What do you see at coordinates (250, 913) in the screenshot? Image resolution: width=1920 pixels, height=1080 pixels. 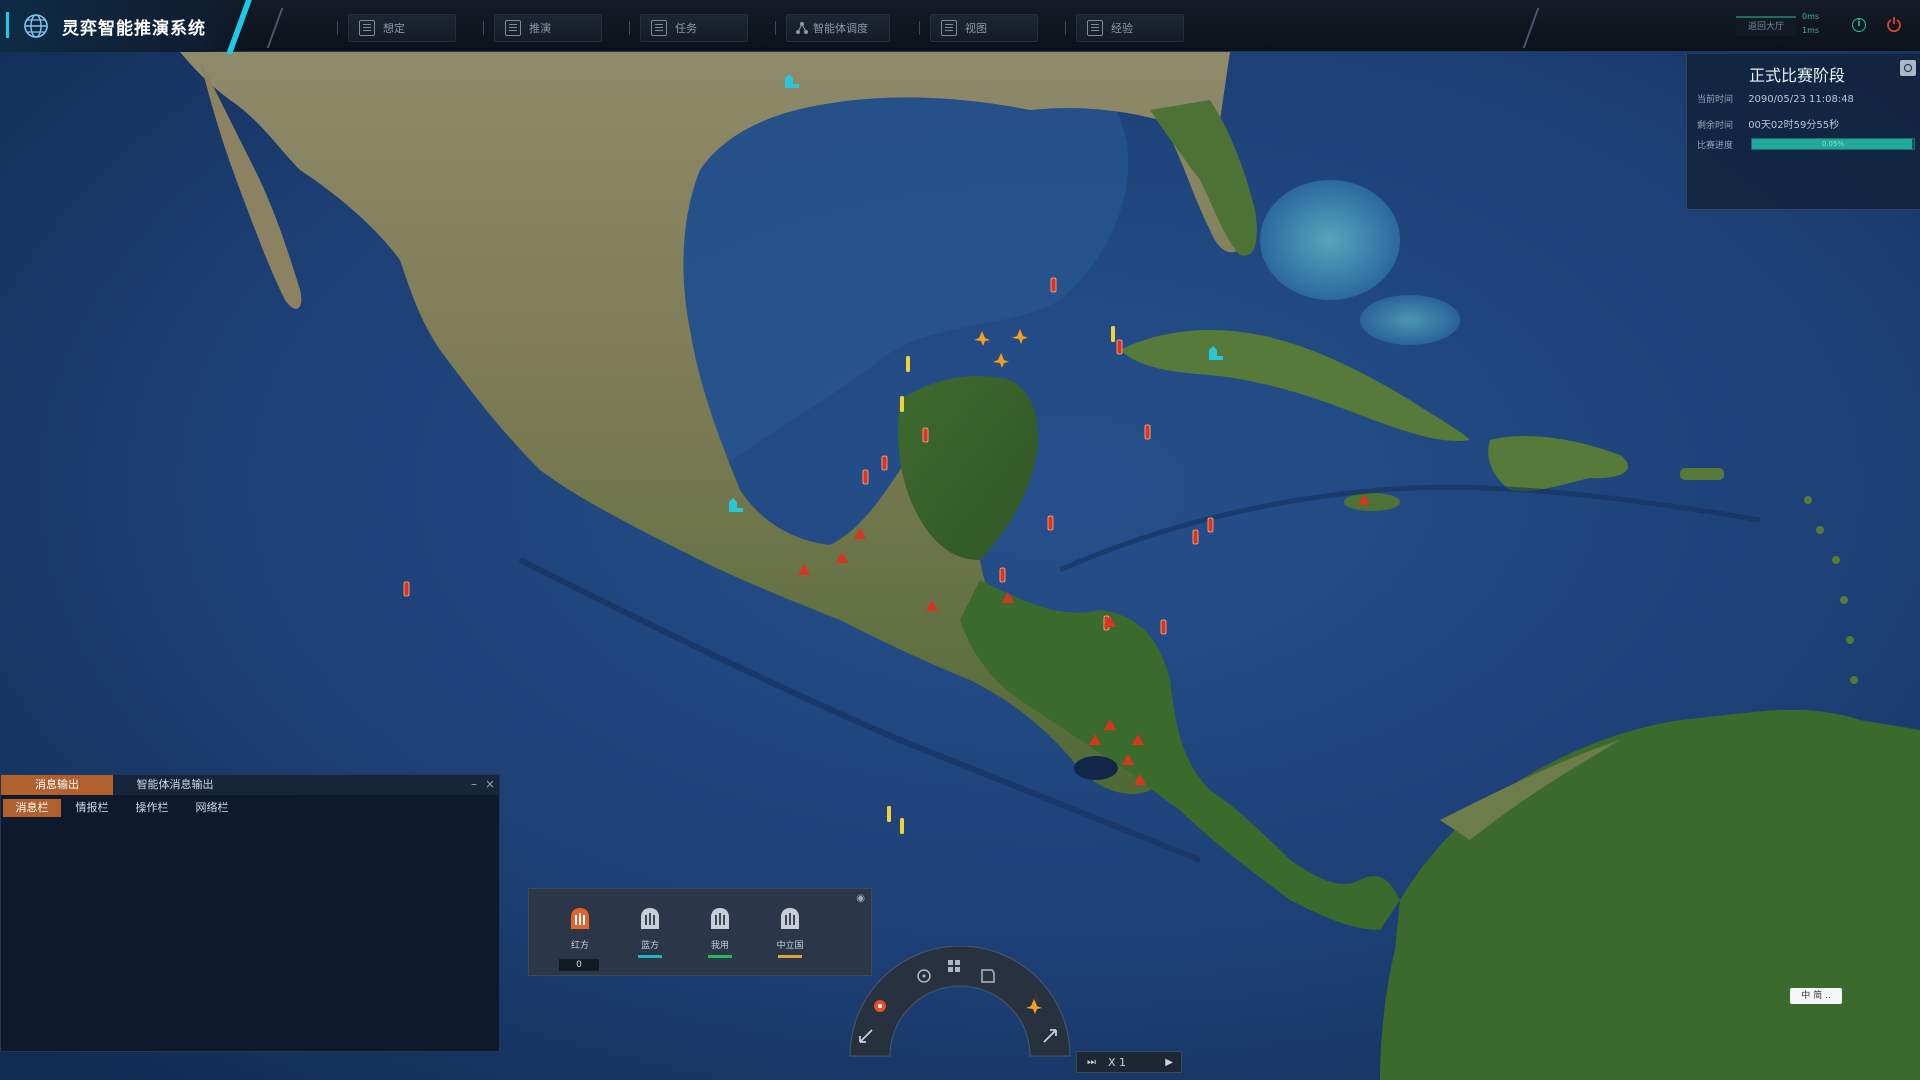 I see `message-panel: 消息输出 智能体消息输出 – × 消息栏 情报栏 操作栏 网络栏` at bounding box center [250, 913].